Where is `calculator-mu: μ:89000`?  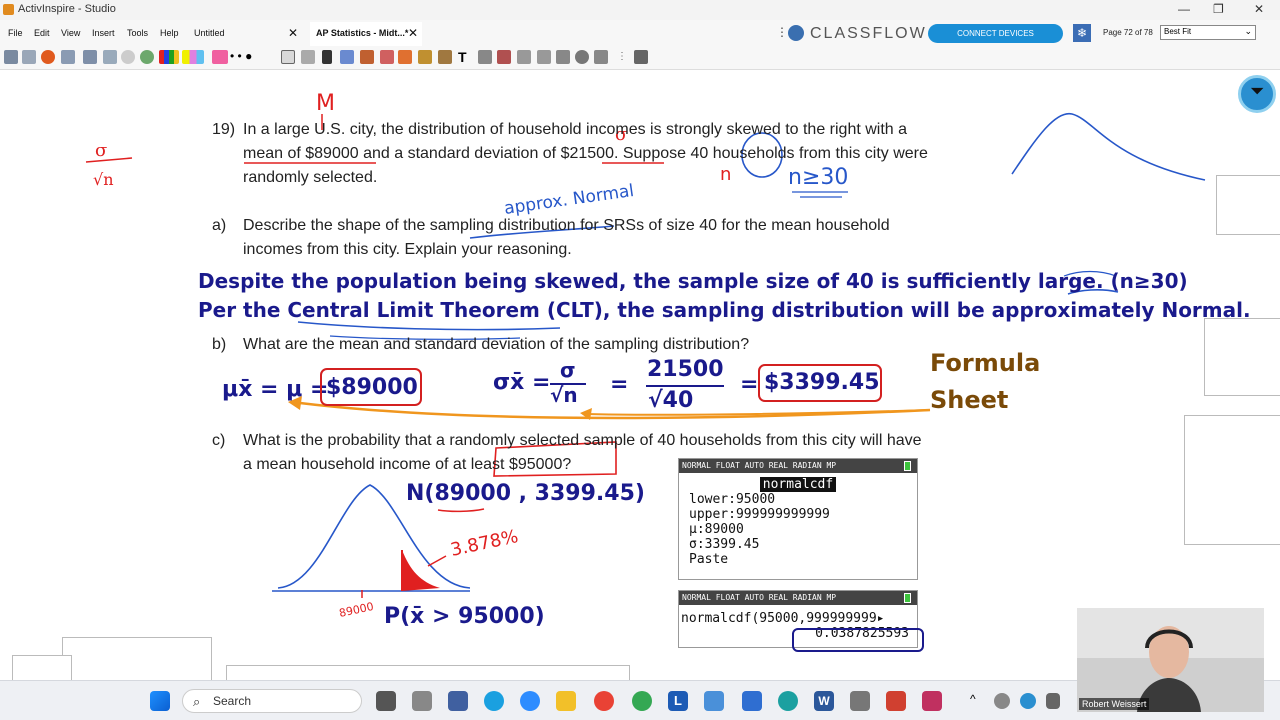
calculator-mu: μ:89000 is located at coordinates (716, 529).